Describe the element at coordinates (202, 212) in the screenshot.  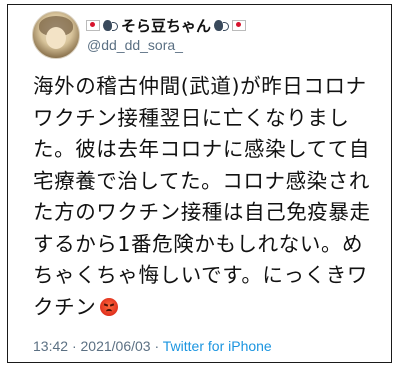
I see `tweet-line: た方のワクチン接種は自己免疫暴走` at that location.